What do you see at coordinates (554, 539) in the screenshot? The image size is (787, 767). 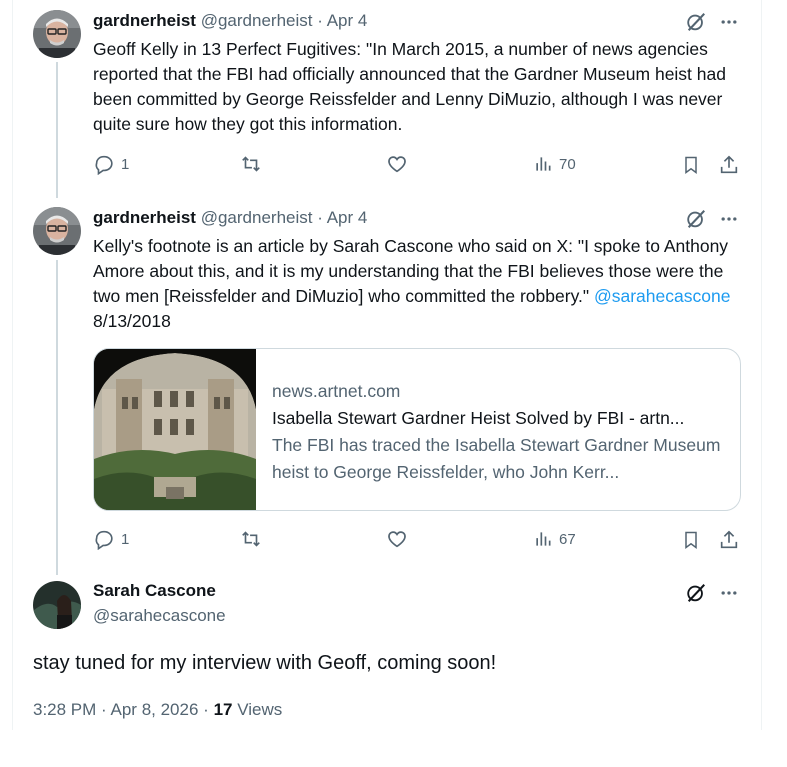 I see `views-button: 67` at bounding box center [554, 539].